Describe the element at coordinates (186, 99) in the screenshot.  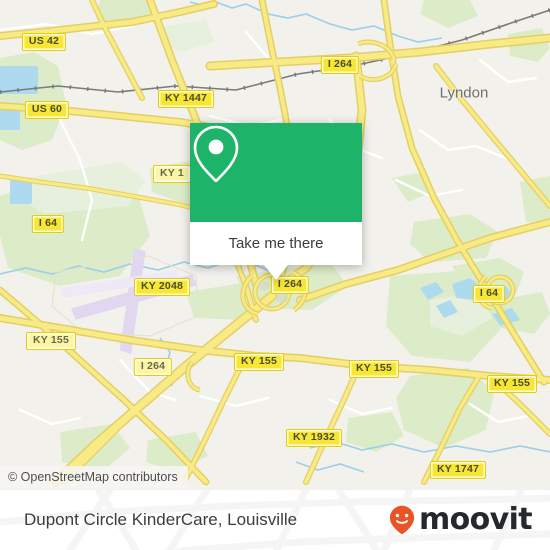
I see `road-shield: KY 1447` at that location.